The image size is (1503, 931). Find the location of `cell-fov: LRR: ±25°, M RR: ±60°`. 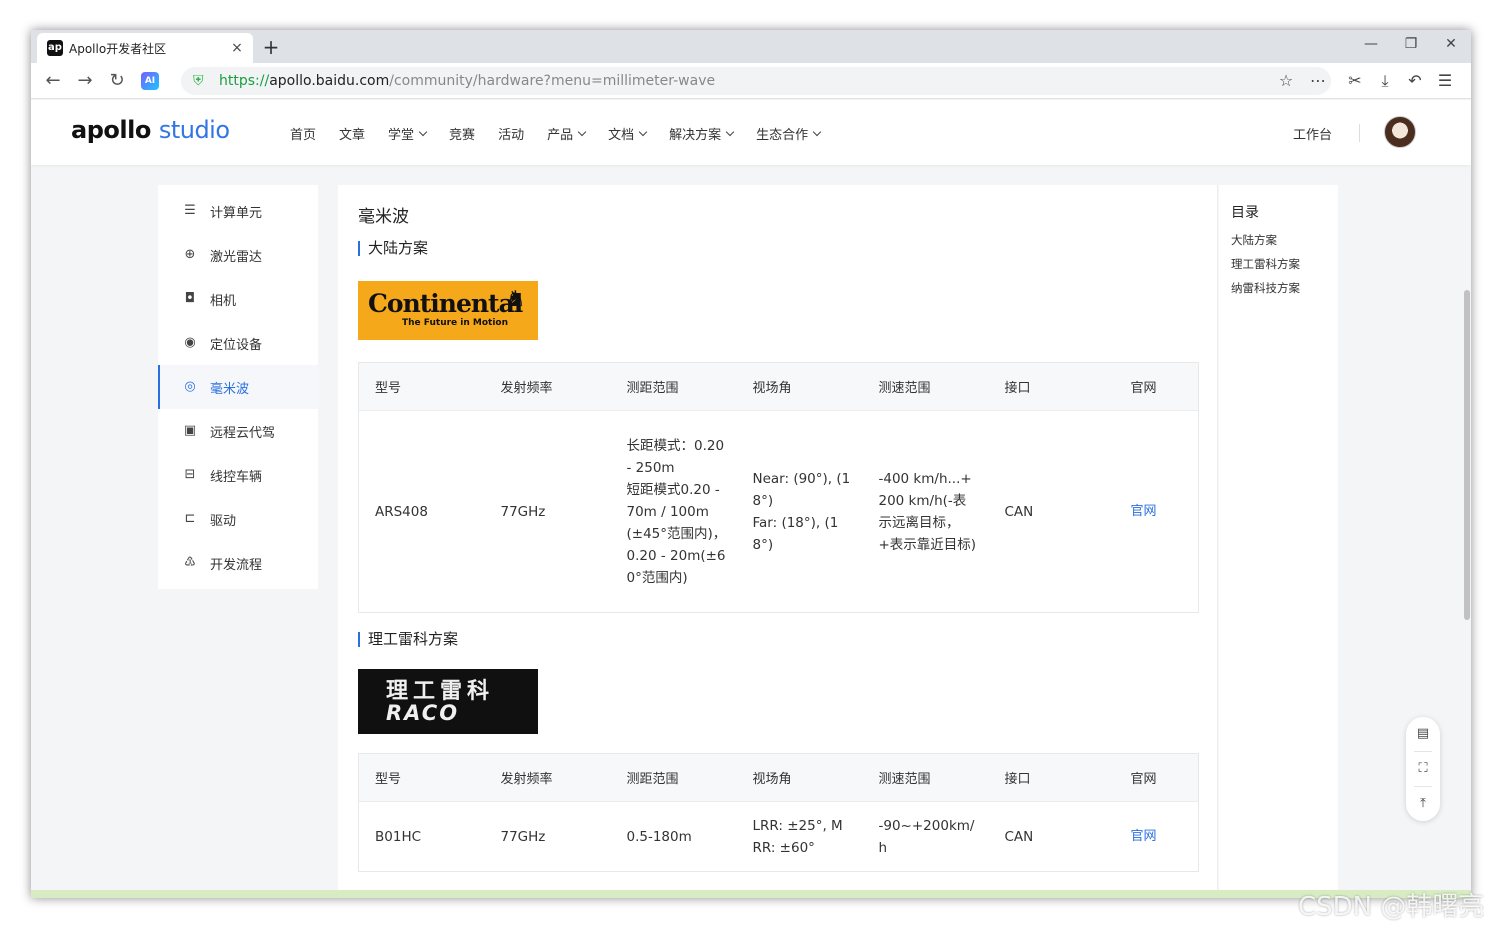

cell-fov: LRR: ±25°, M RR: ±60° is located at coordinates (800, 837).